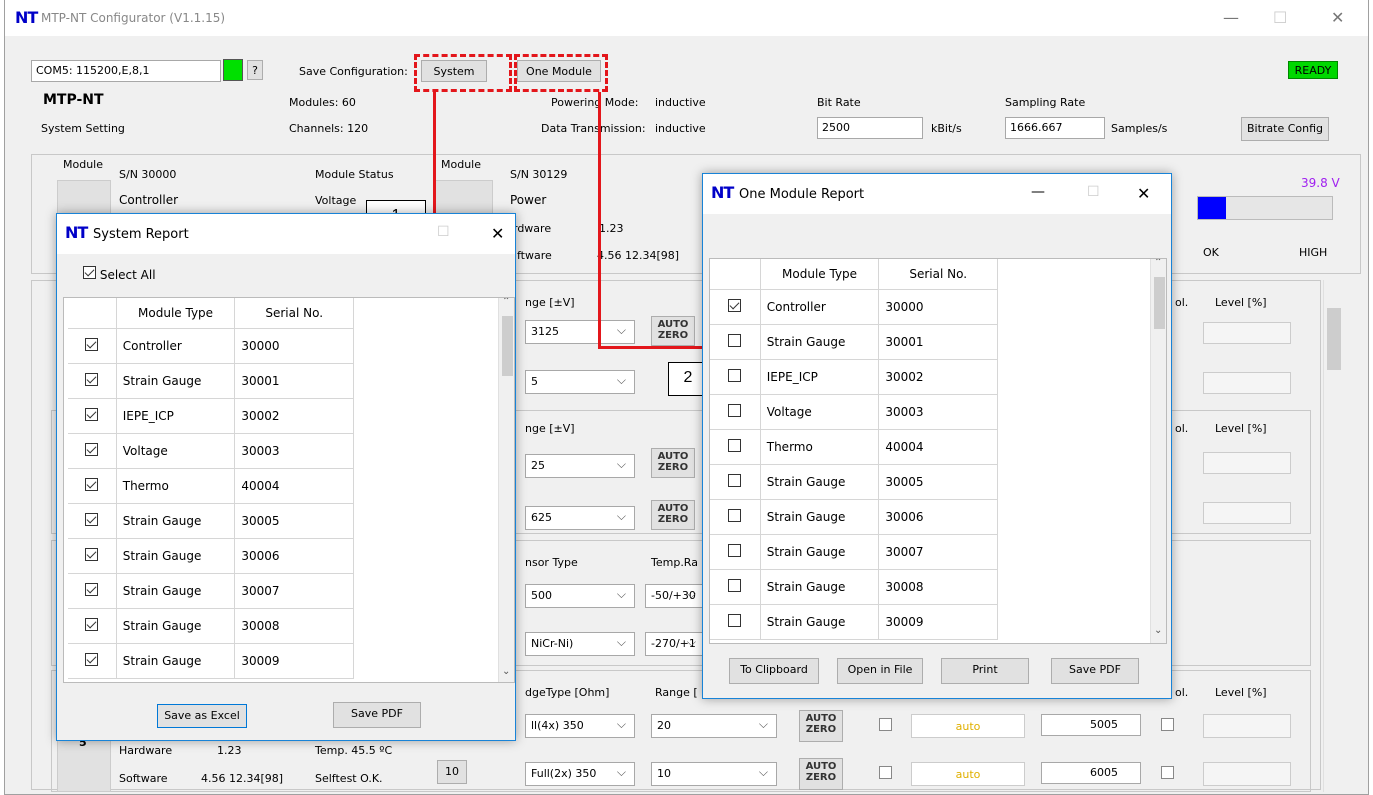  What do you see at coordinates (714, 726) in the screenshot?
I see `range-b-select-1: 20` at bounding box center [714, 726].